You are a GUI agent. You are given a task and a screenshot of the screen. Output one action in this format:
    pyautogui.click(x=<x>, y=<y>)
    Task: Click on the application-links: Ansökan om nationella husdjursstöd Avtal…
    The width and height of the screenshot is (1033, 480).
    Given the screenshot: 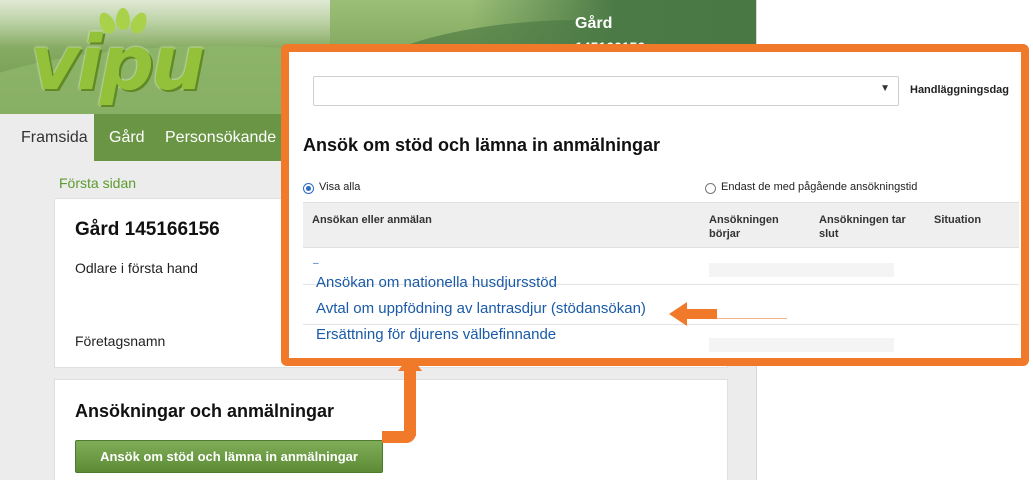 What is the action you would take?
    pyautogui.click(x=481, y=309)
    